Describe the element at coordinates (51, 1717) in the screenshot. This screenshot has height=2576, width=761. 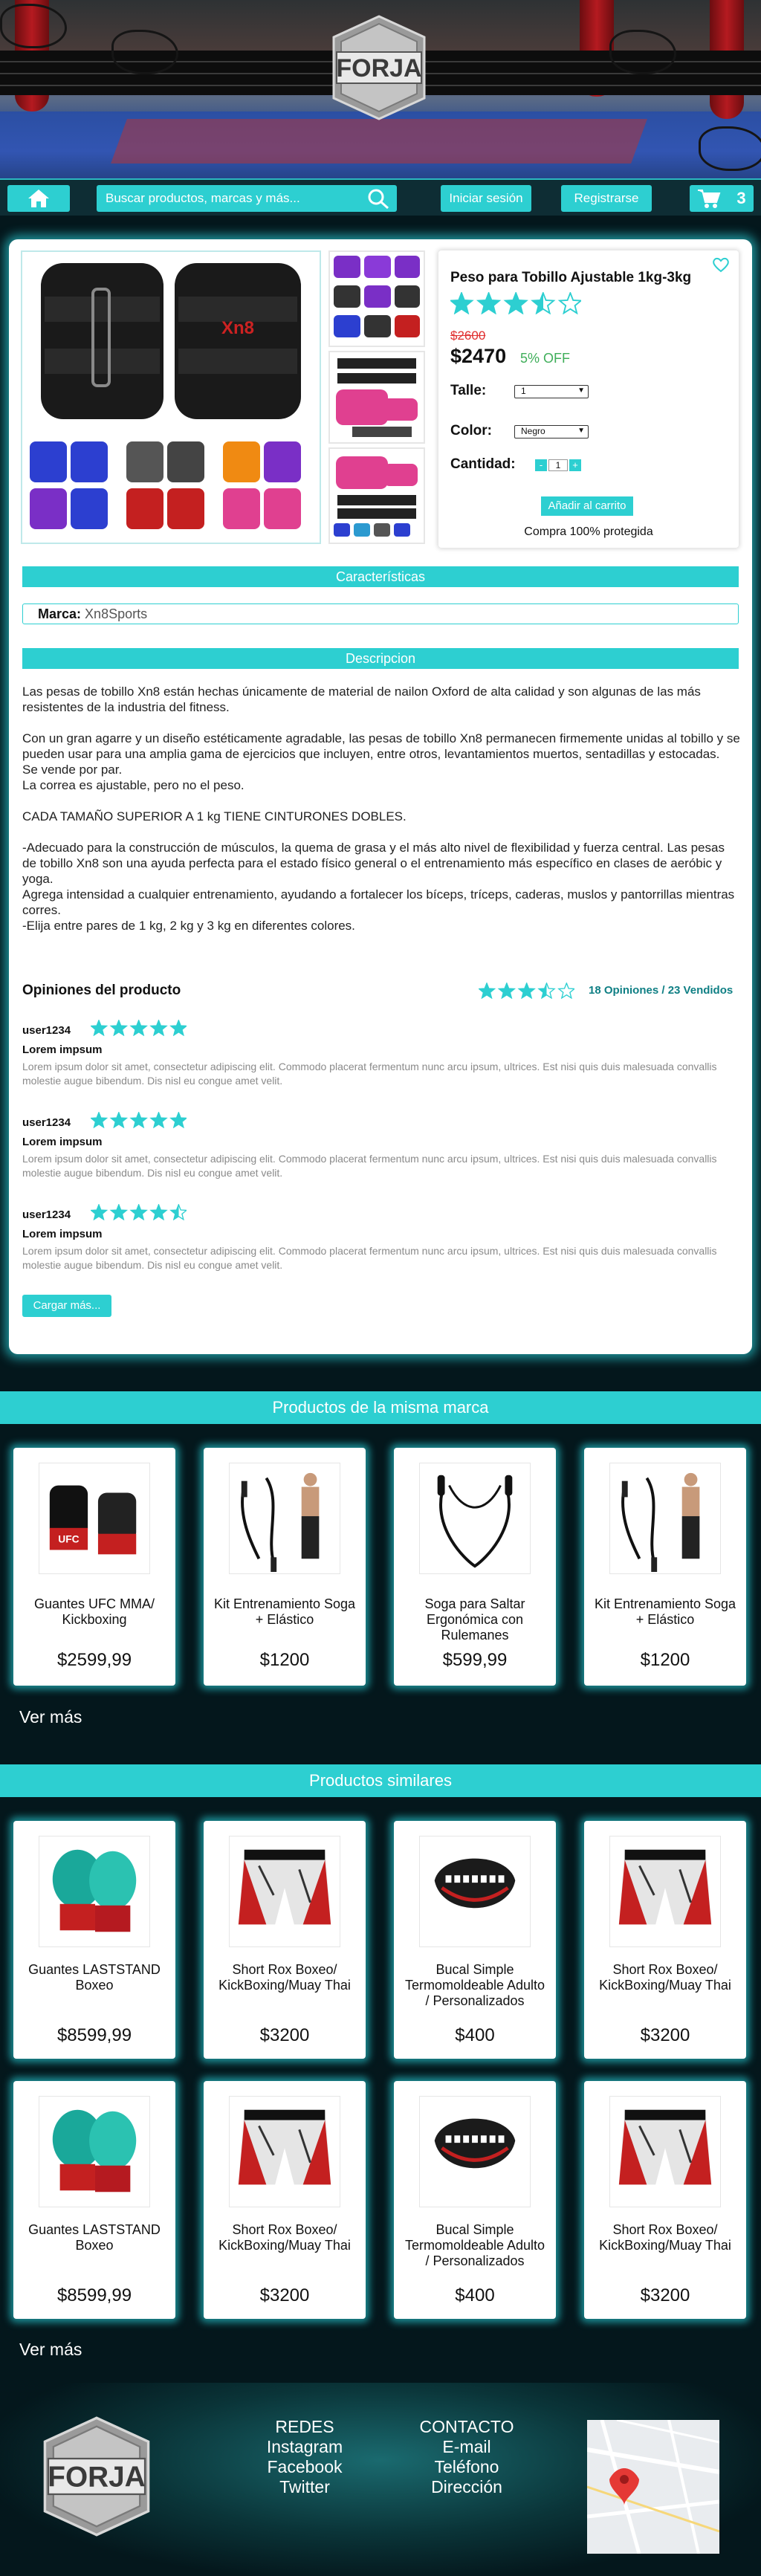
I see `same-brand-more-link: Ver más` at that location.